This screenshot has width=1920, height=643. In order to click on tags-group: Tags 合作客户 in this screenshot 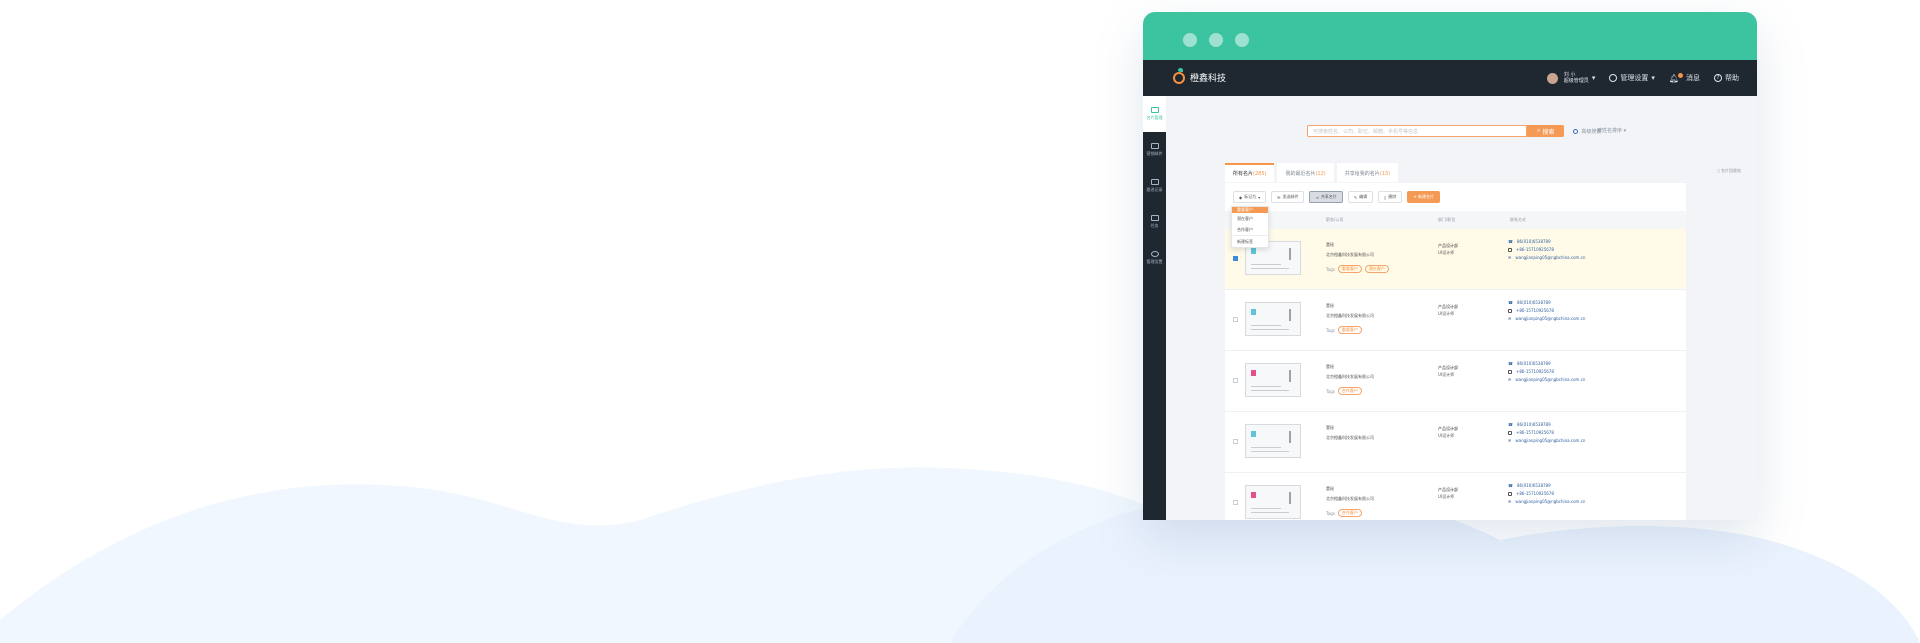, I will do `click(1344, 513)`.